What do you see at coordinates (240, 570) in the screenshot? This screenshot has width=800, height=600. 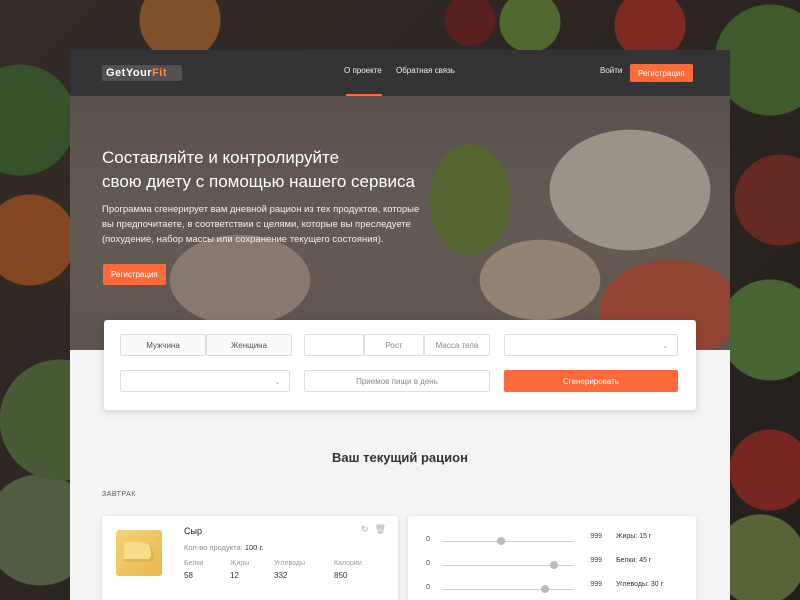 I see `fat-stat: Жиры 12` at bounding box center [240, 570].